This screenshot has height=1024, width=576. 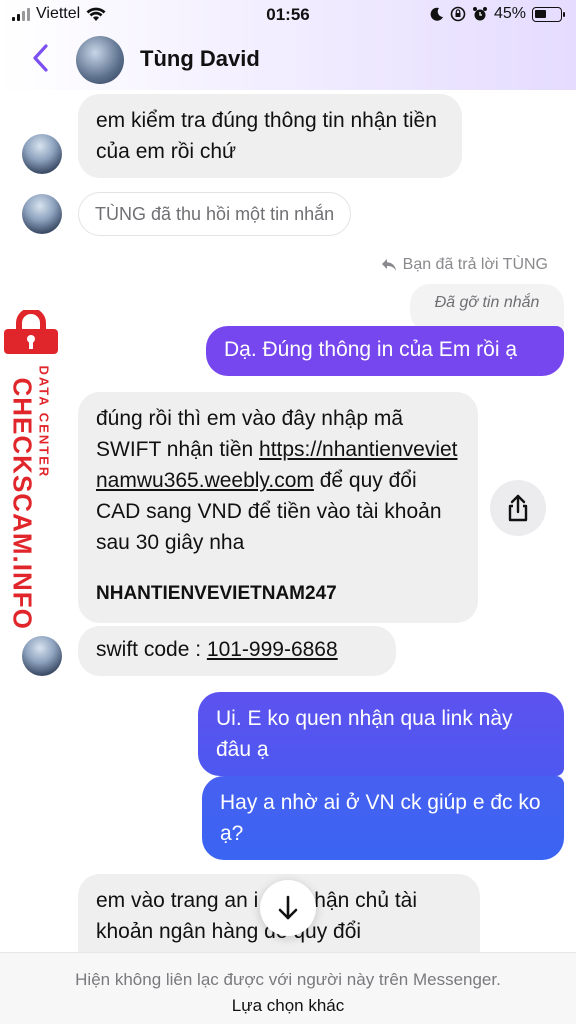 I want to click on unsent-message-notice: TÙNG đã thu hồi một tin nhắn, so click(x=215, y=214).